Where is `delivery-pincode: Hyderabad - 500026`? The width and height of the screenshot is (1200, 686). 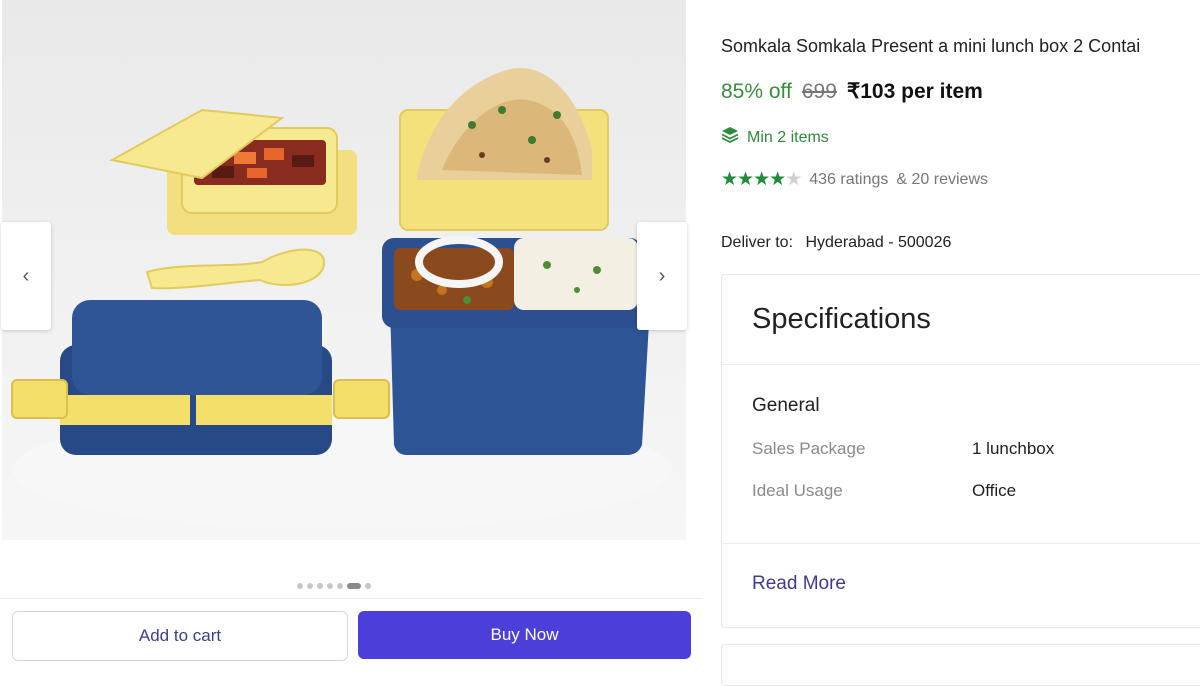
delivery-pincode: Hyderabad - 500026 is located at coordinates (878, 242).